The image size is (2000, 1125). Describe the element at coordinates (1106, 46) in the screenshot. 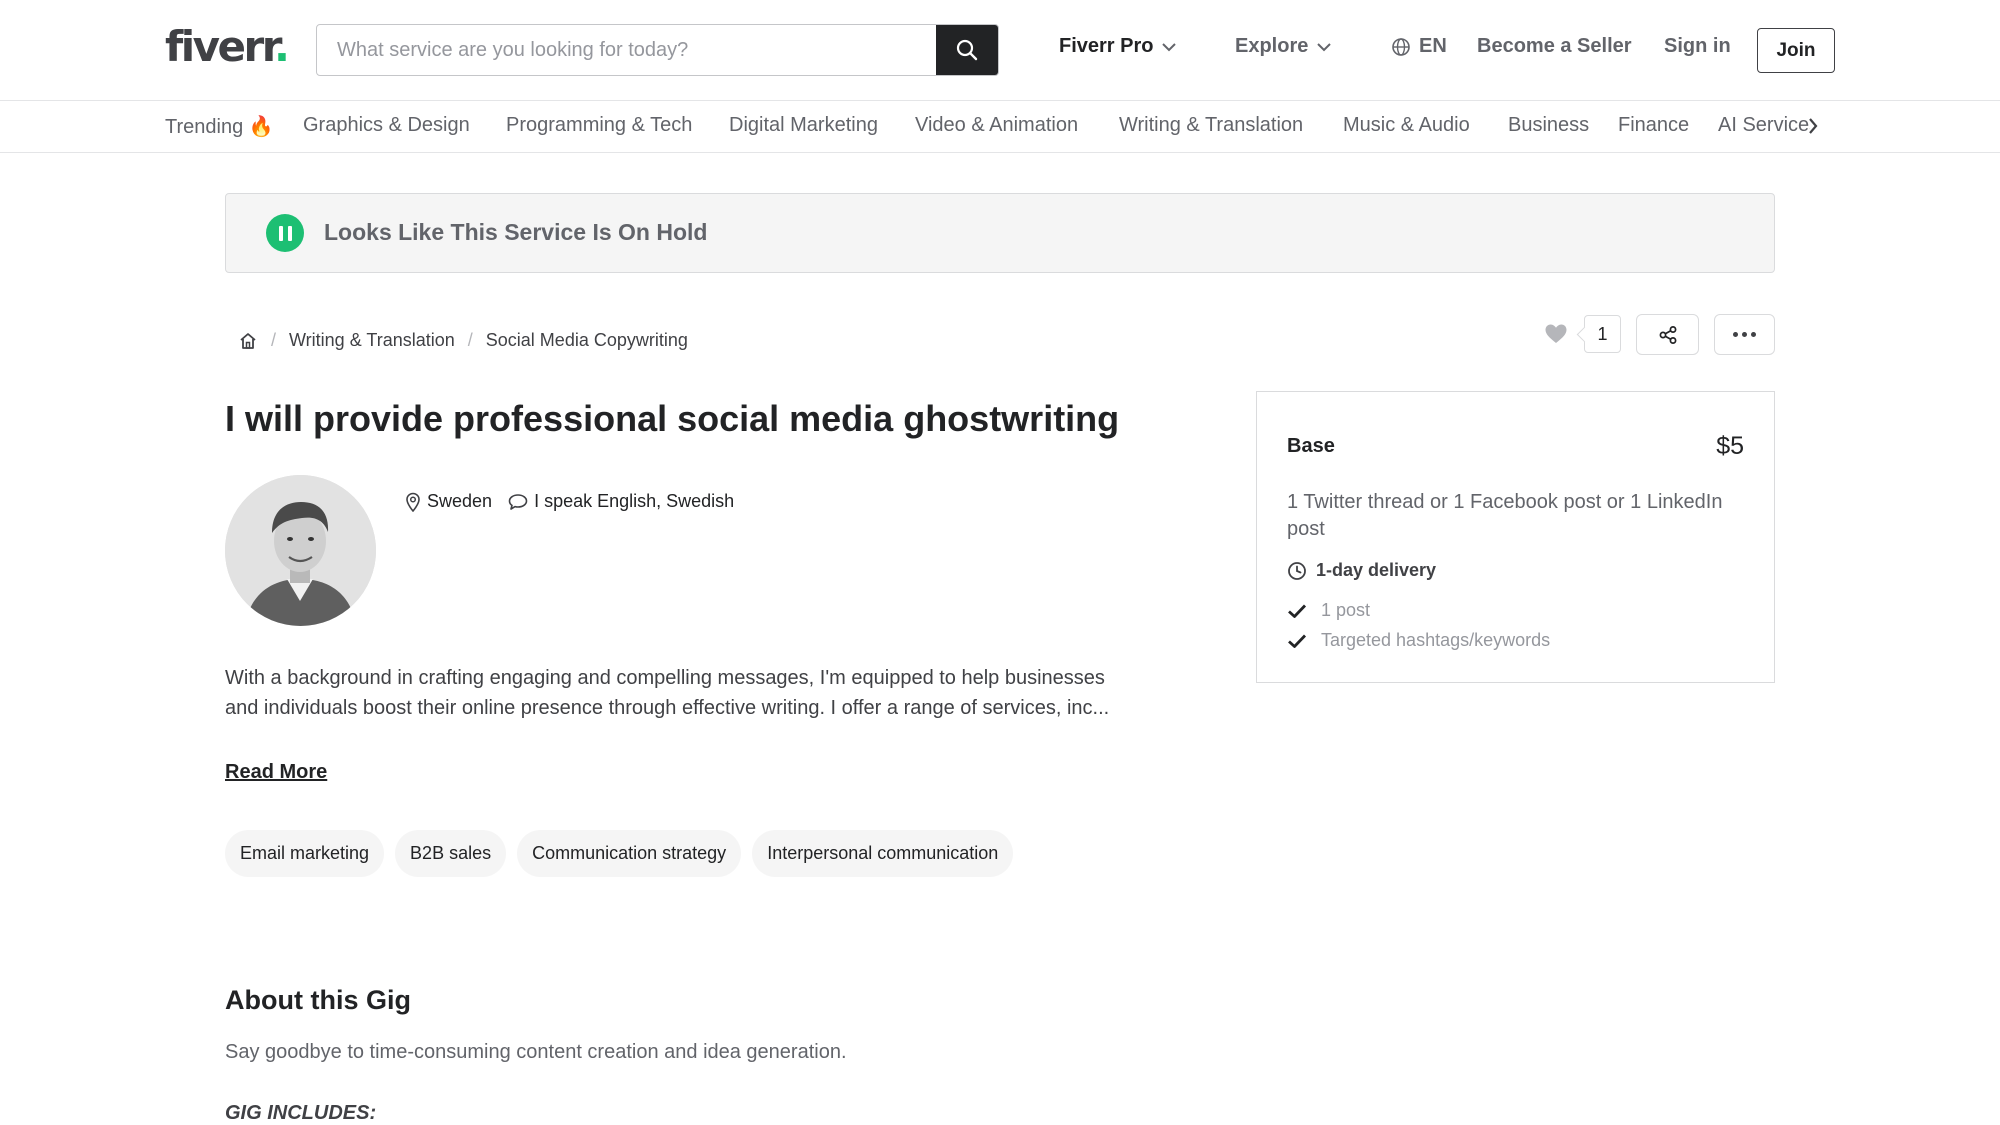

I see `fiverr-pro-label: Fiverr Pro` at that location.